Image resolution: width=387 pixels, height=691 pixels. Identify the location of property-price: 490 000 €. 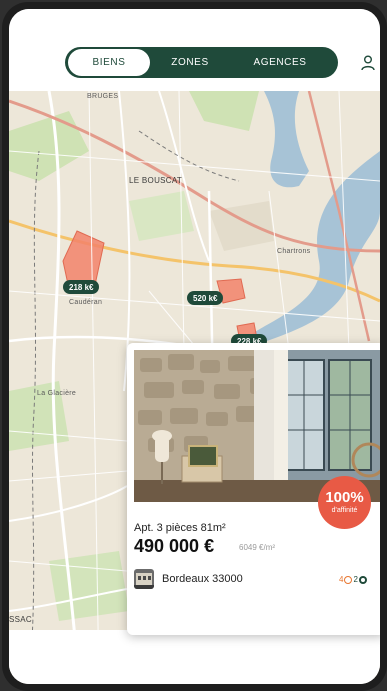
(174, 546).